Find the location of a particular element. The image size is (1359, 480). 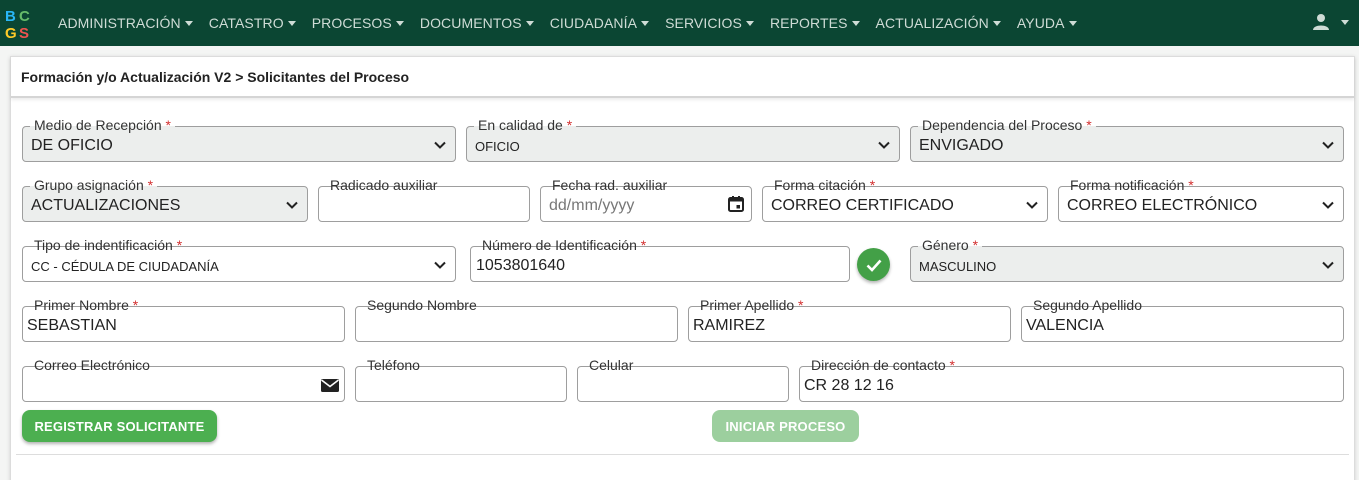

field-label: Género * is located at coordinates (950, 245).